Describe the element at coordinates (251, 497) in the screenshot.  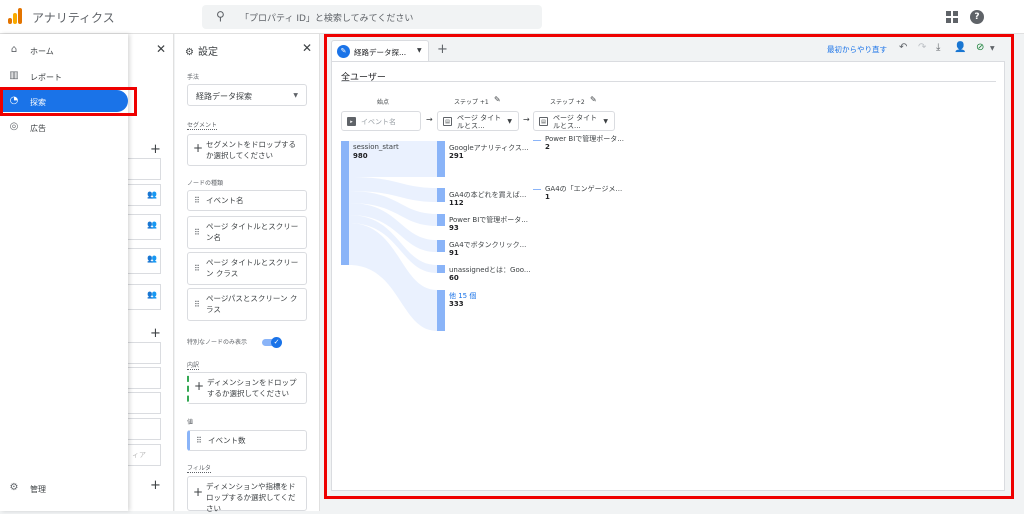
I see `filter-drop-text: ディメンションや指標をドロップするか選択してください` at that location.